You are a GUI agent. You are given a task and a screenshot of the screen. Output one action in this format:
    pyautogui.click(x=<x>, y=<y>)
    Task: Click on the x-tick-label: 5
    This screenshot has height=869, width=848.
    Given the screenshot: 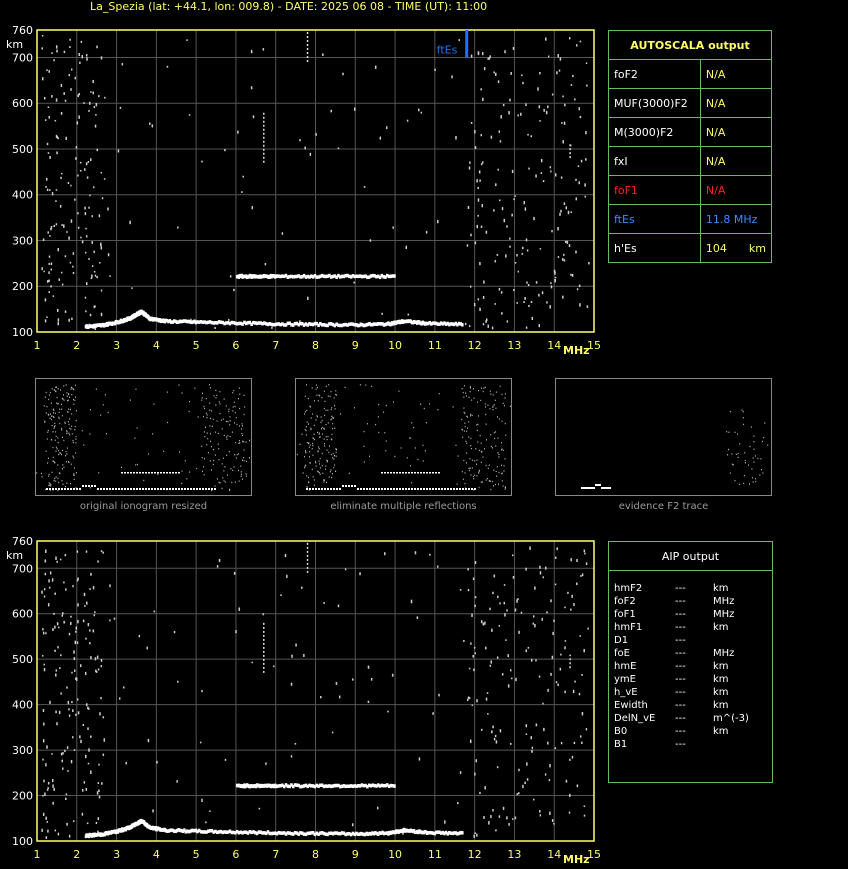 What is the action you would take?
    pyautogui.click(x=196, y=854)
    